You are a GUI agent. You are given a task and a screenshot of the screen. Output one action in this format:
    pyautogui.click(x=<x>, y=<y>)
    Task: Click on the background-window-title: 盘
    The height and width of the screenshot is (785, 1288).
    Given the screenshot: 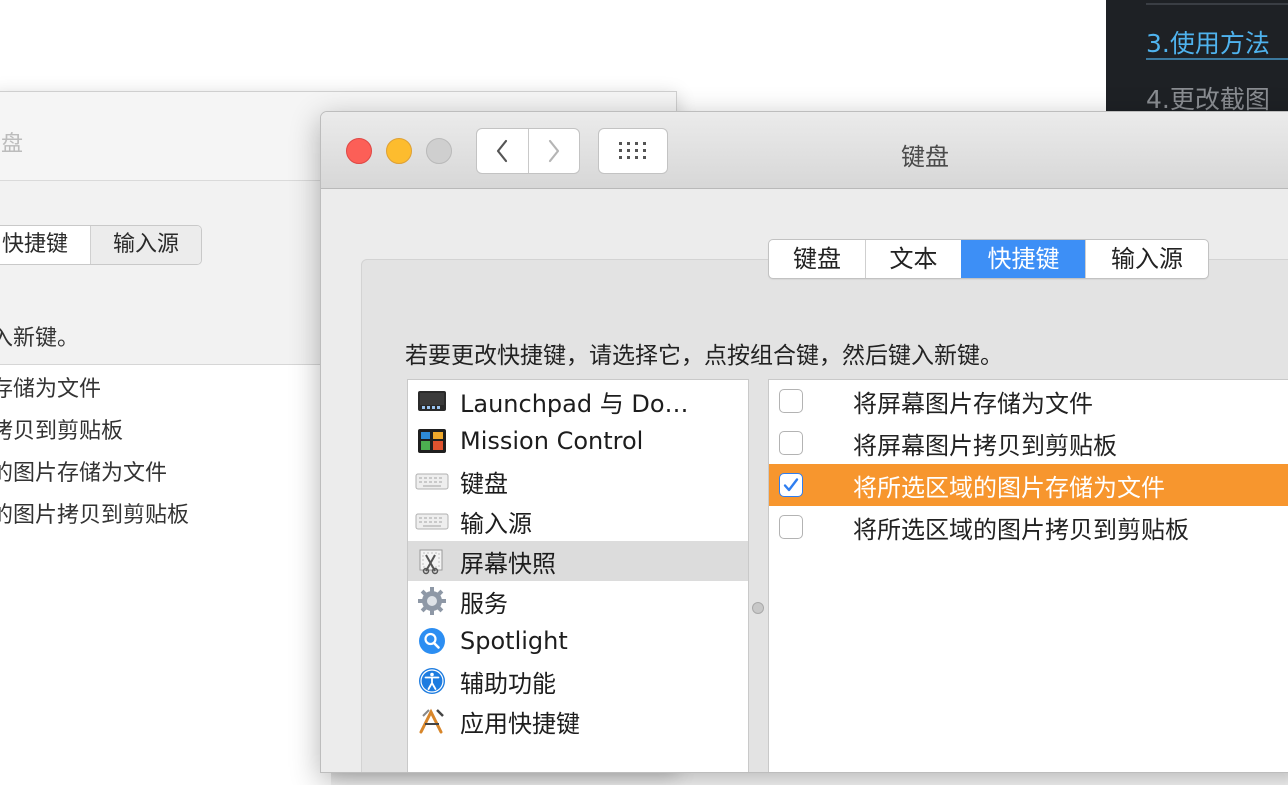 What is the action you would take?
    pyautogui.click(x=12, y=144)
    